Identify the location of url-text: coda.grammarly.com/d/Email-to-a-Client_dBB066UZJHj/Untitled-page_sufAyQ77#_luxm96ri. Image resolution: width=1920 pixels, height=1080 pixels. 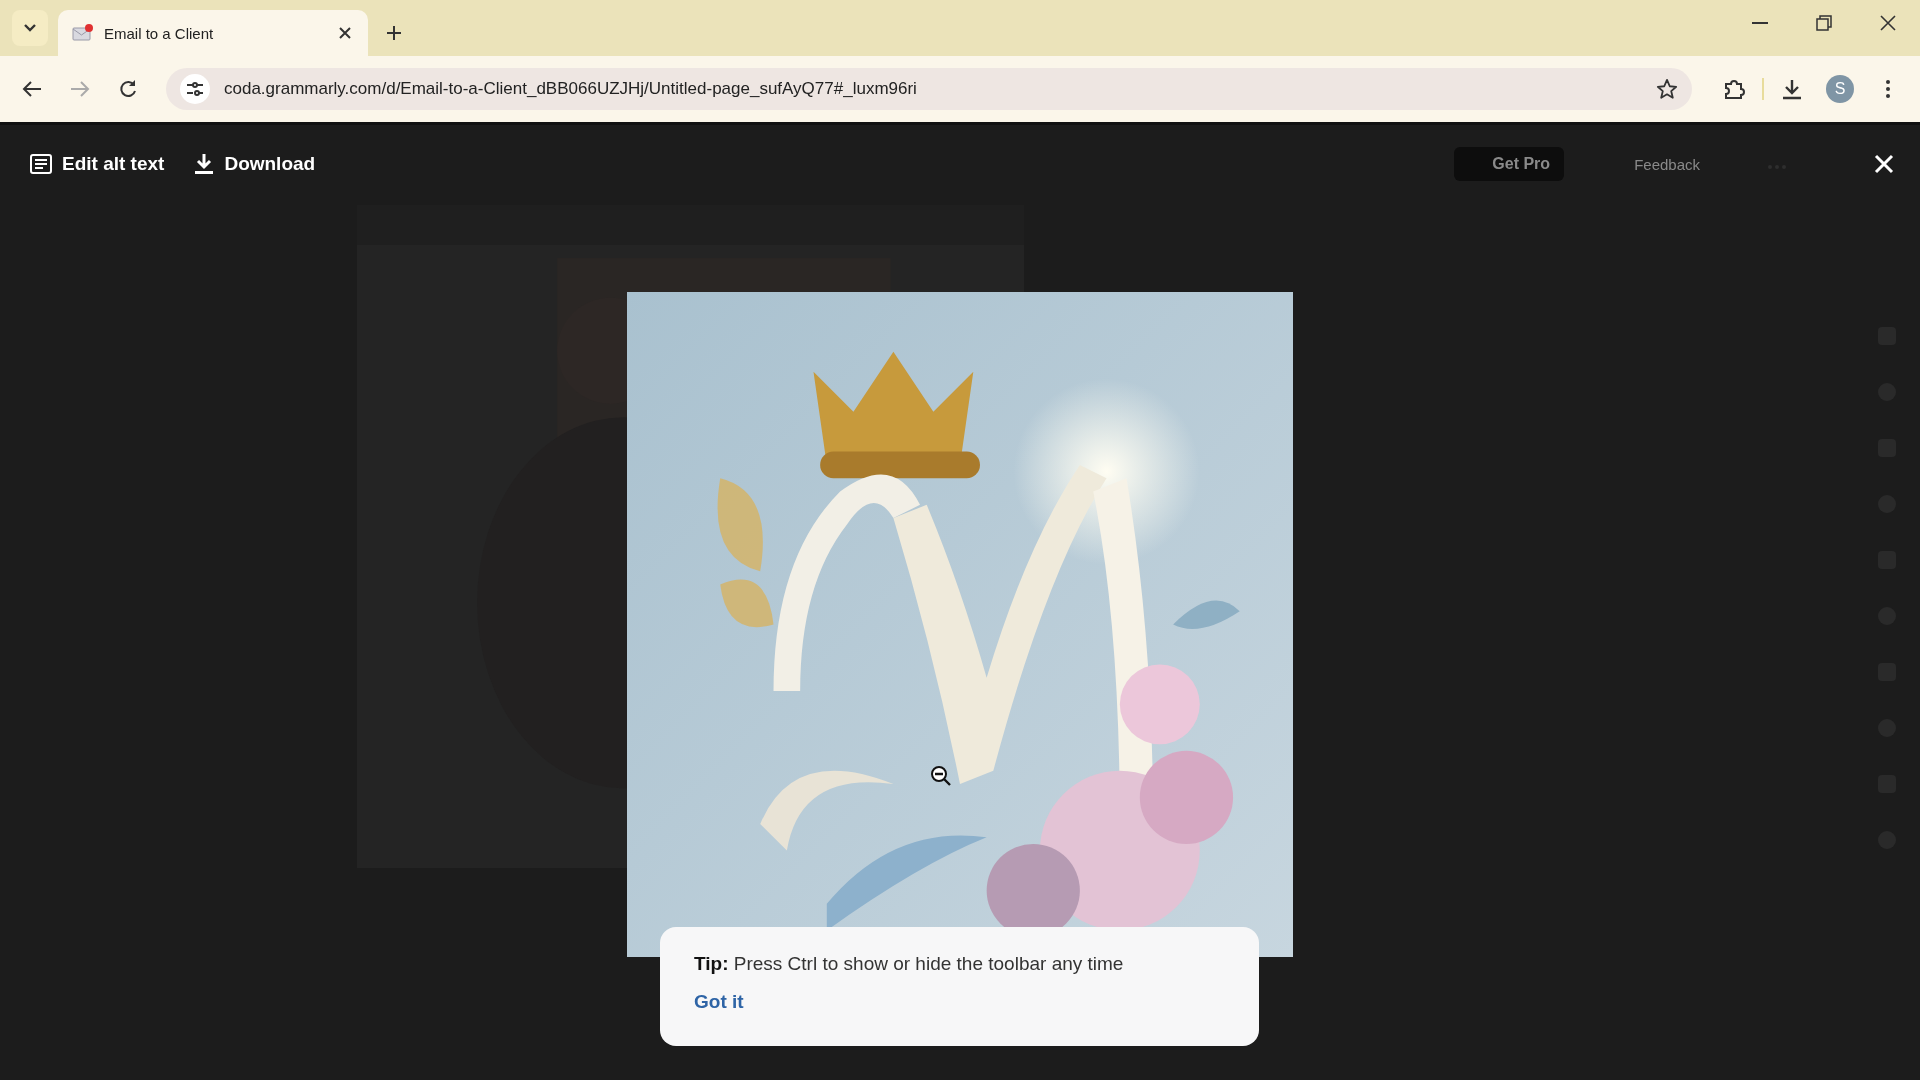
(571, 89).